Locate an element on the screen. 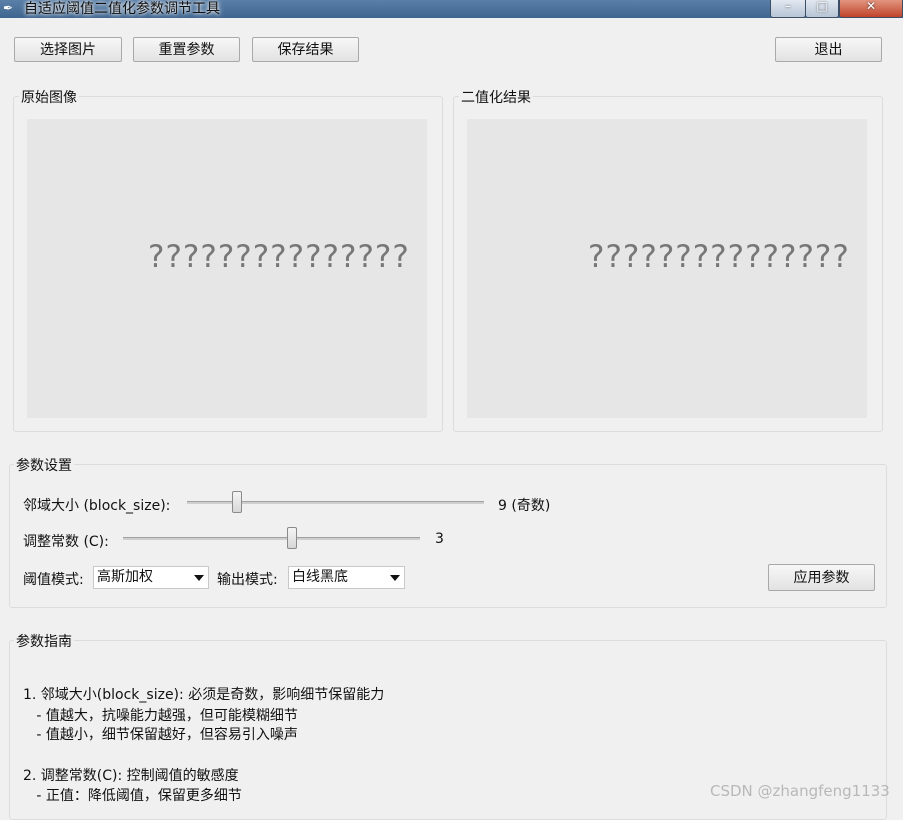 The image size is (903, 820). select-image-button: 选择图片 is located at coordinates (68, 49).